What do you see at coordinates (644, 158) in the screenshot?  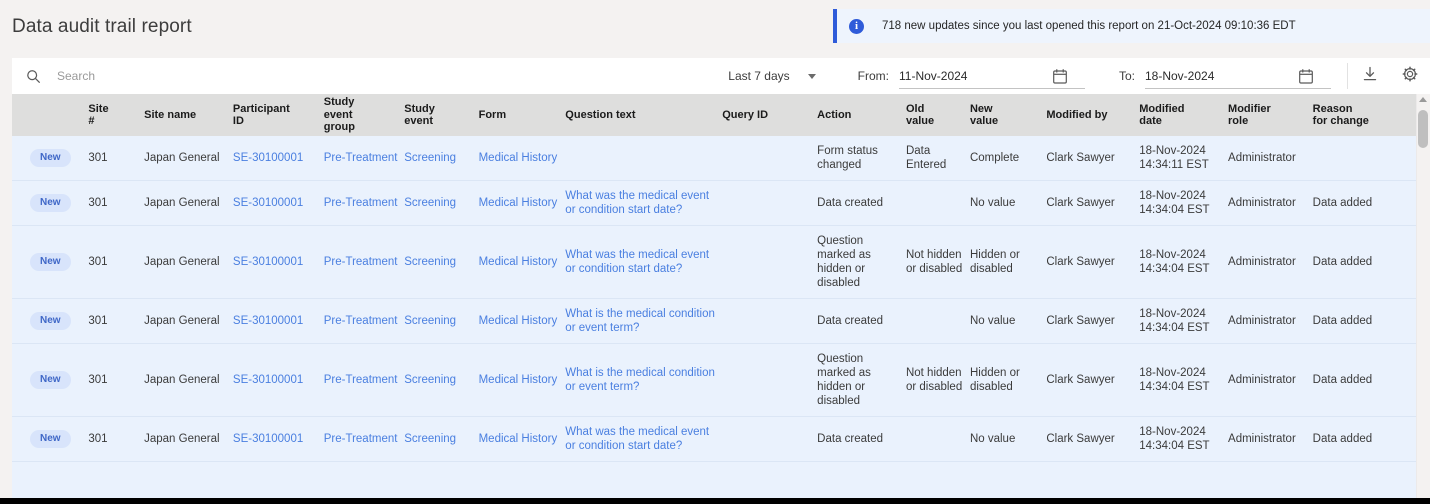 I see `row-cell-question-text` at bounding box center [644, 158].